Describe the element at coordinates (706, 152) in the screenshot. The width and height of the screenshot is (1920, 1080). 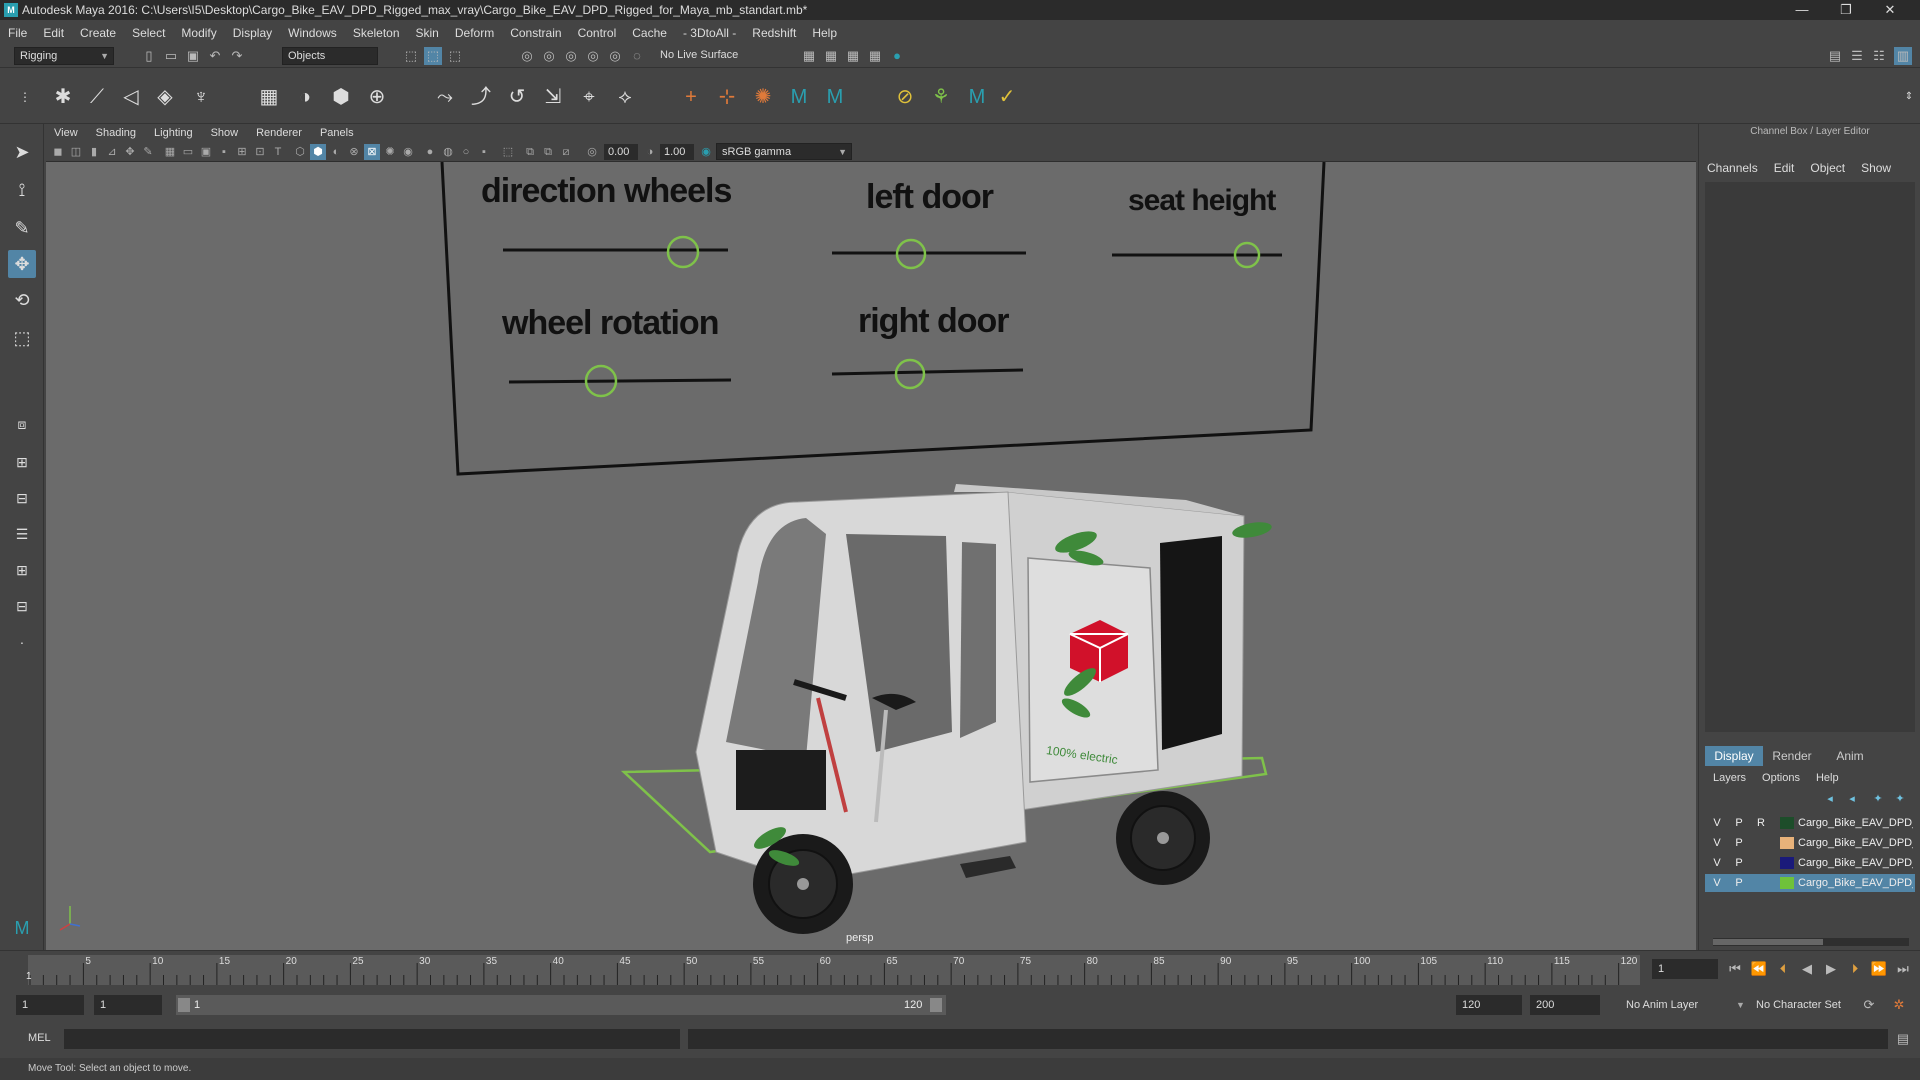
I see `color-management-icon: ◉` at that location.